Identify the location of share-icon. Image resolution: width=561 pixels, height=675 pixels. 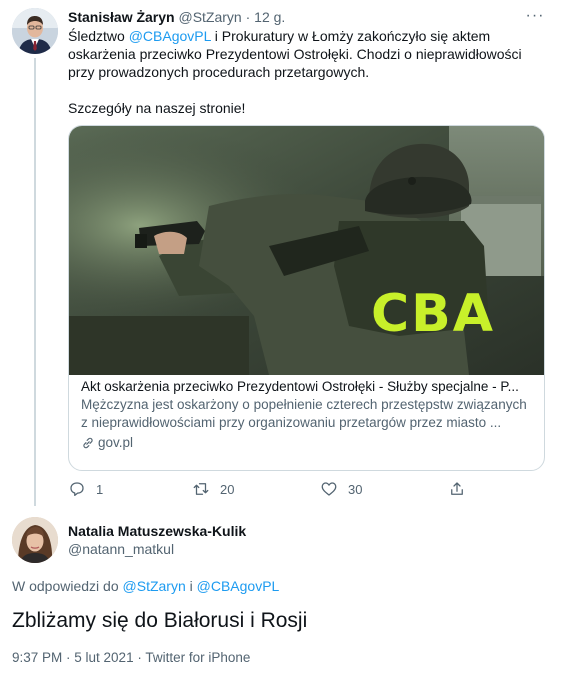
(457, 488).